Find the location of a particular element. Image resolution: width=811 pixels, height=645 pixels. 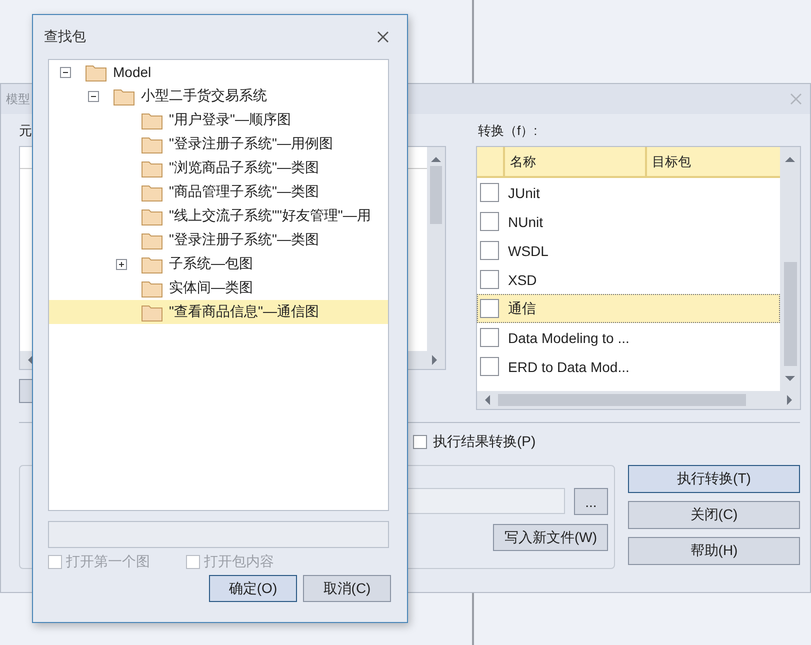

dialog-button: 关闭(C) is located at coordinates (714, 515).